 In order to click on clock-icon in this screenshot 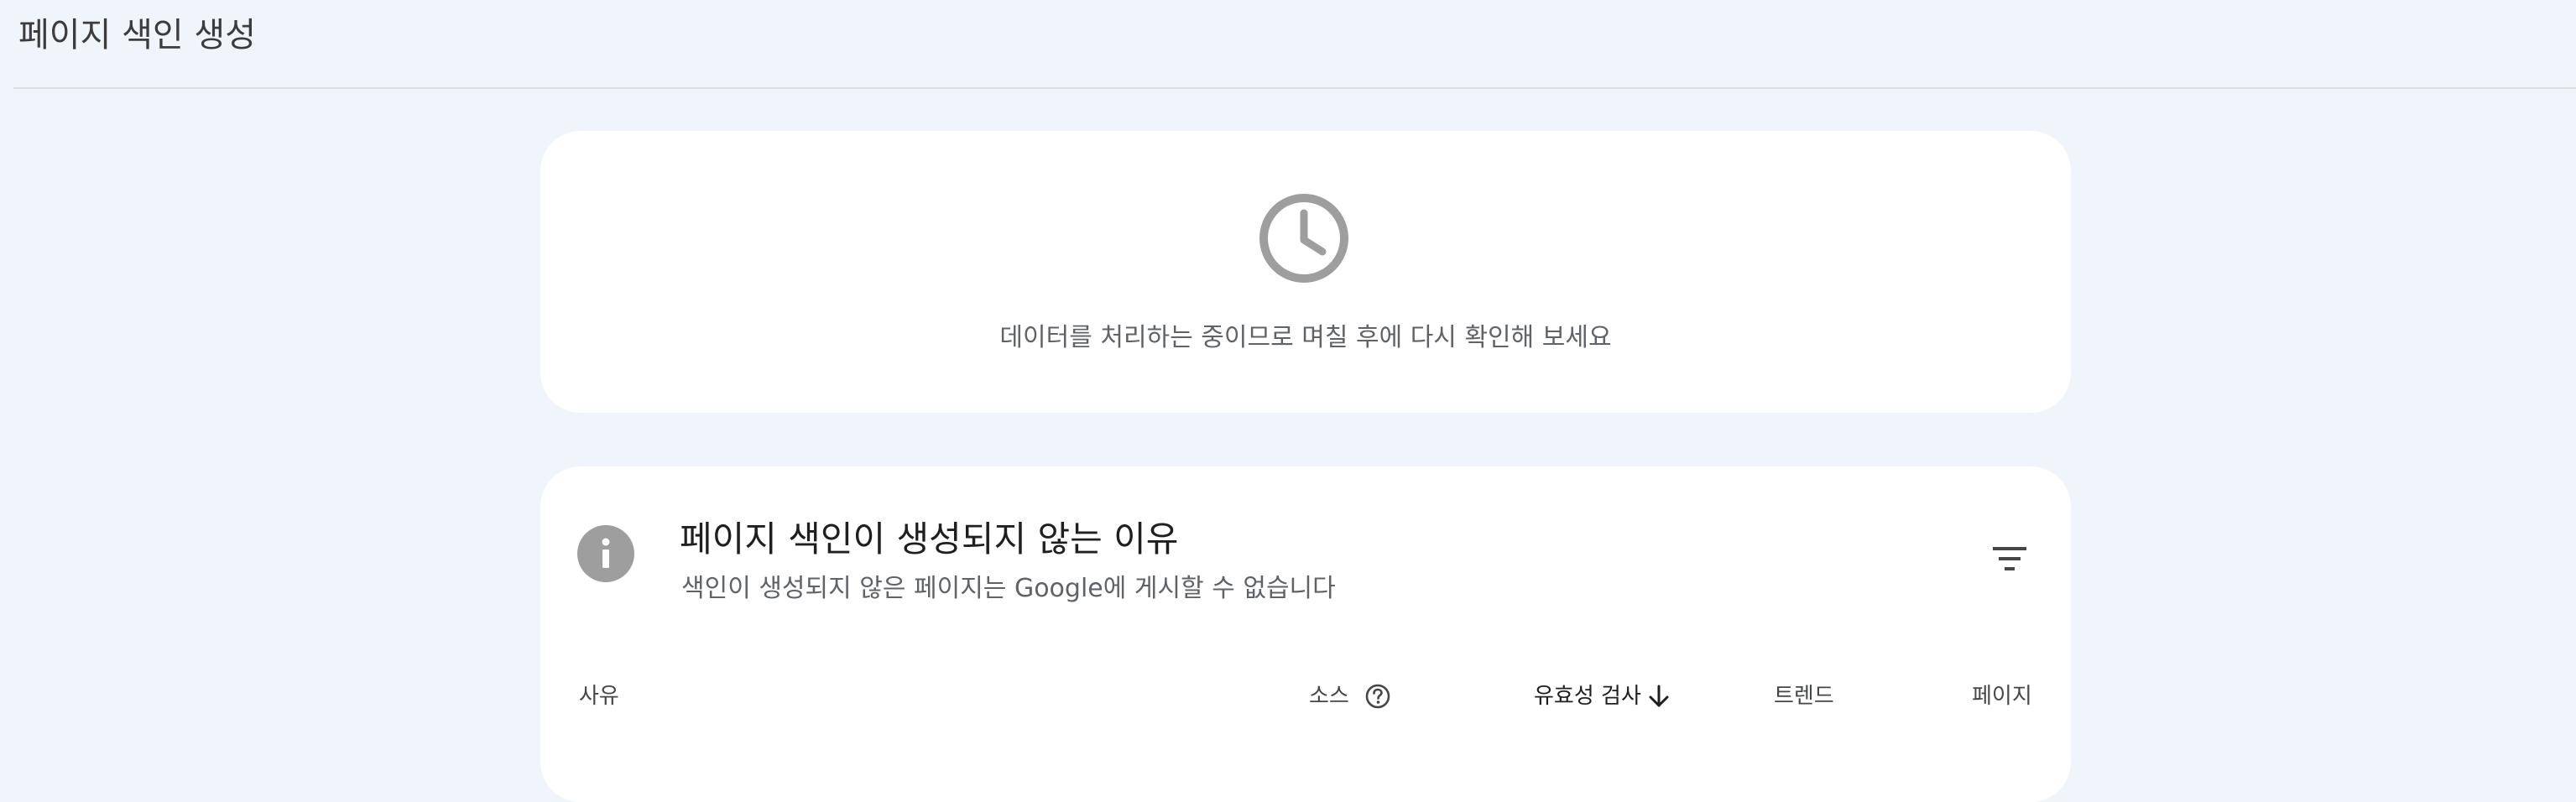, I will do `click(1303, 239)`.